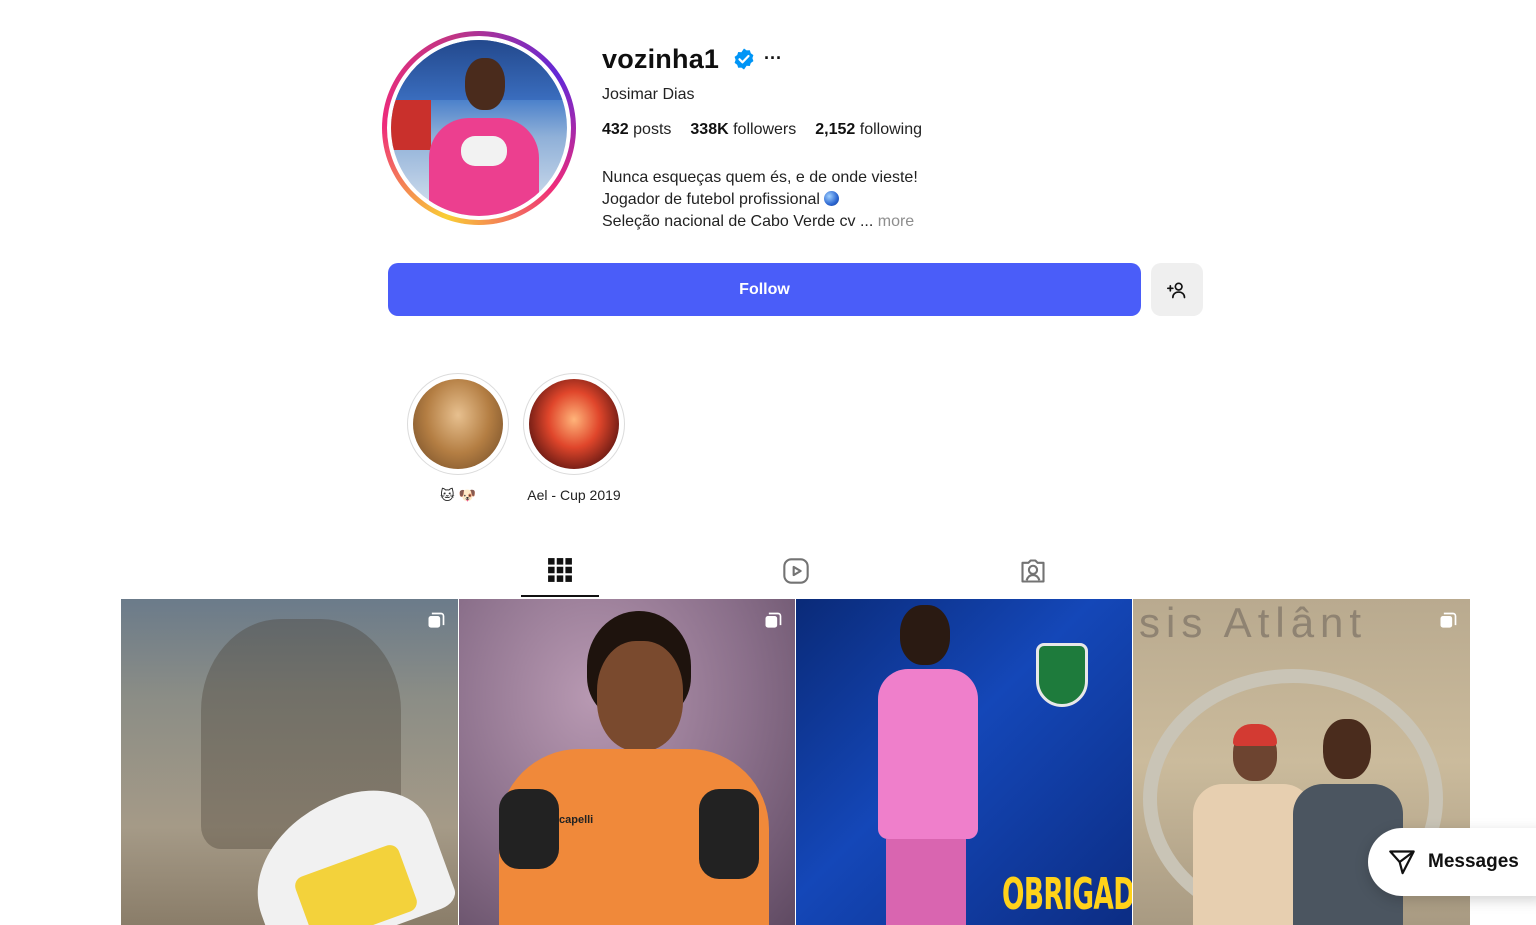  Describe the element at coordinates (289, 762) in the screenshot. I see `post-thumbnail` at that location.